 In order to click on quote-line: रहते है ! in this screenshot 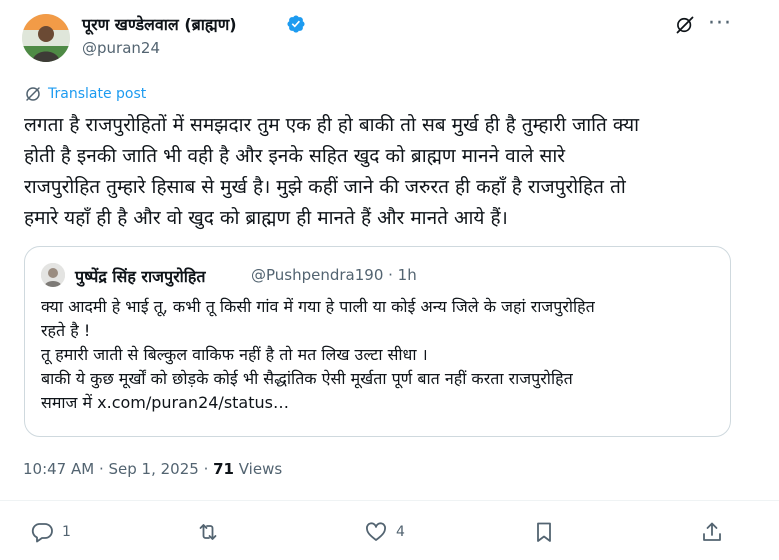, I will do `click(66, 330)`.